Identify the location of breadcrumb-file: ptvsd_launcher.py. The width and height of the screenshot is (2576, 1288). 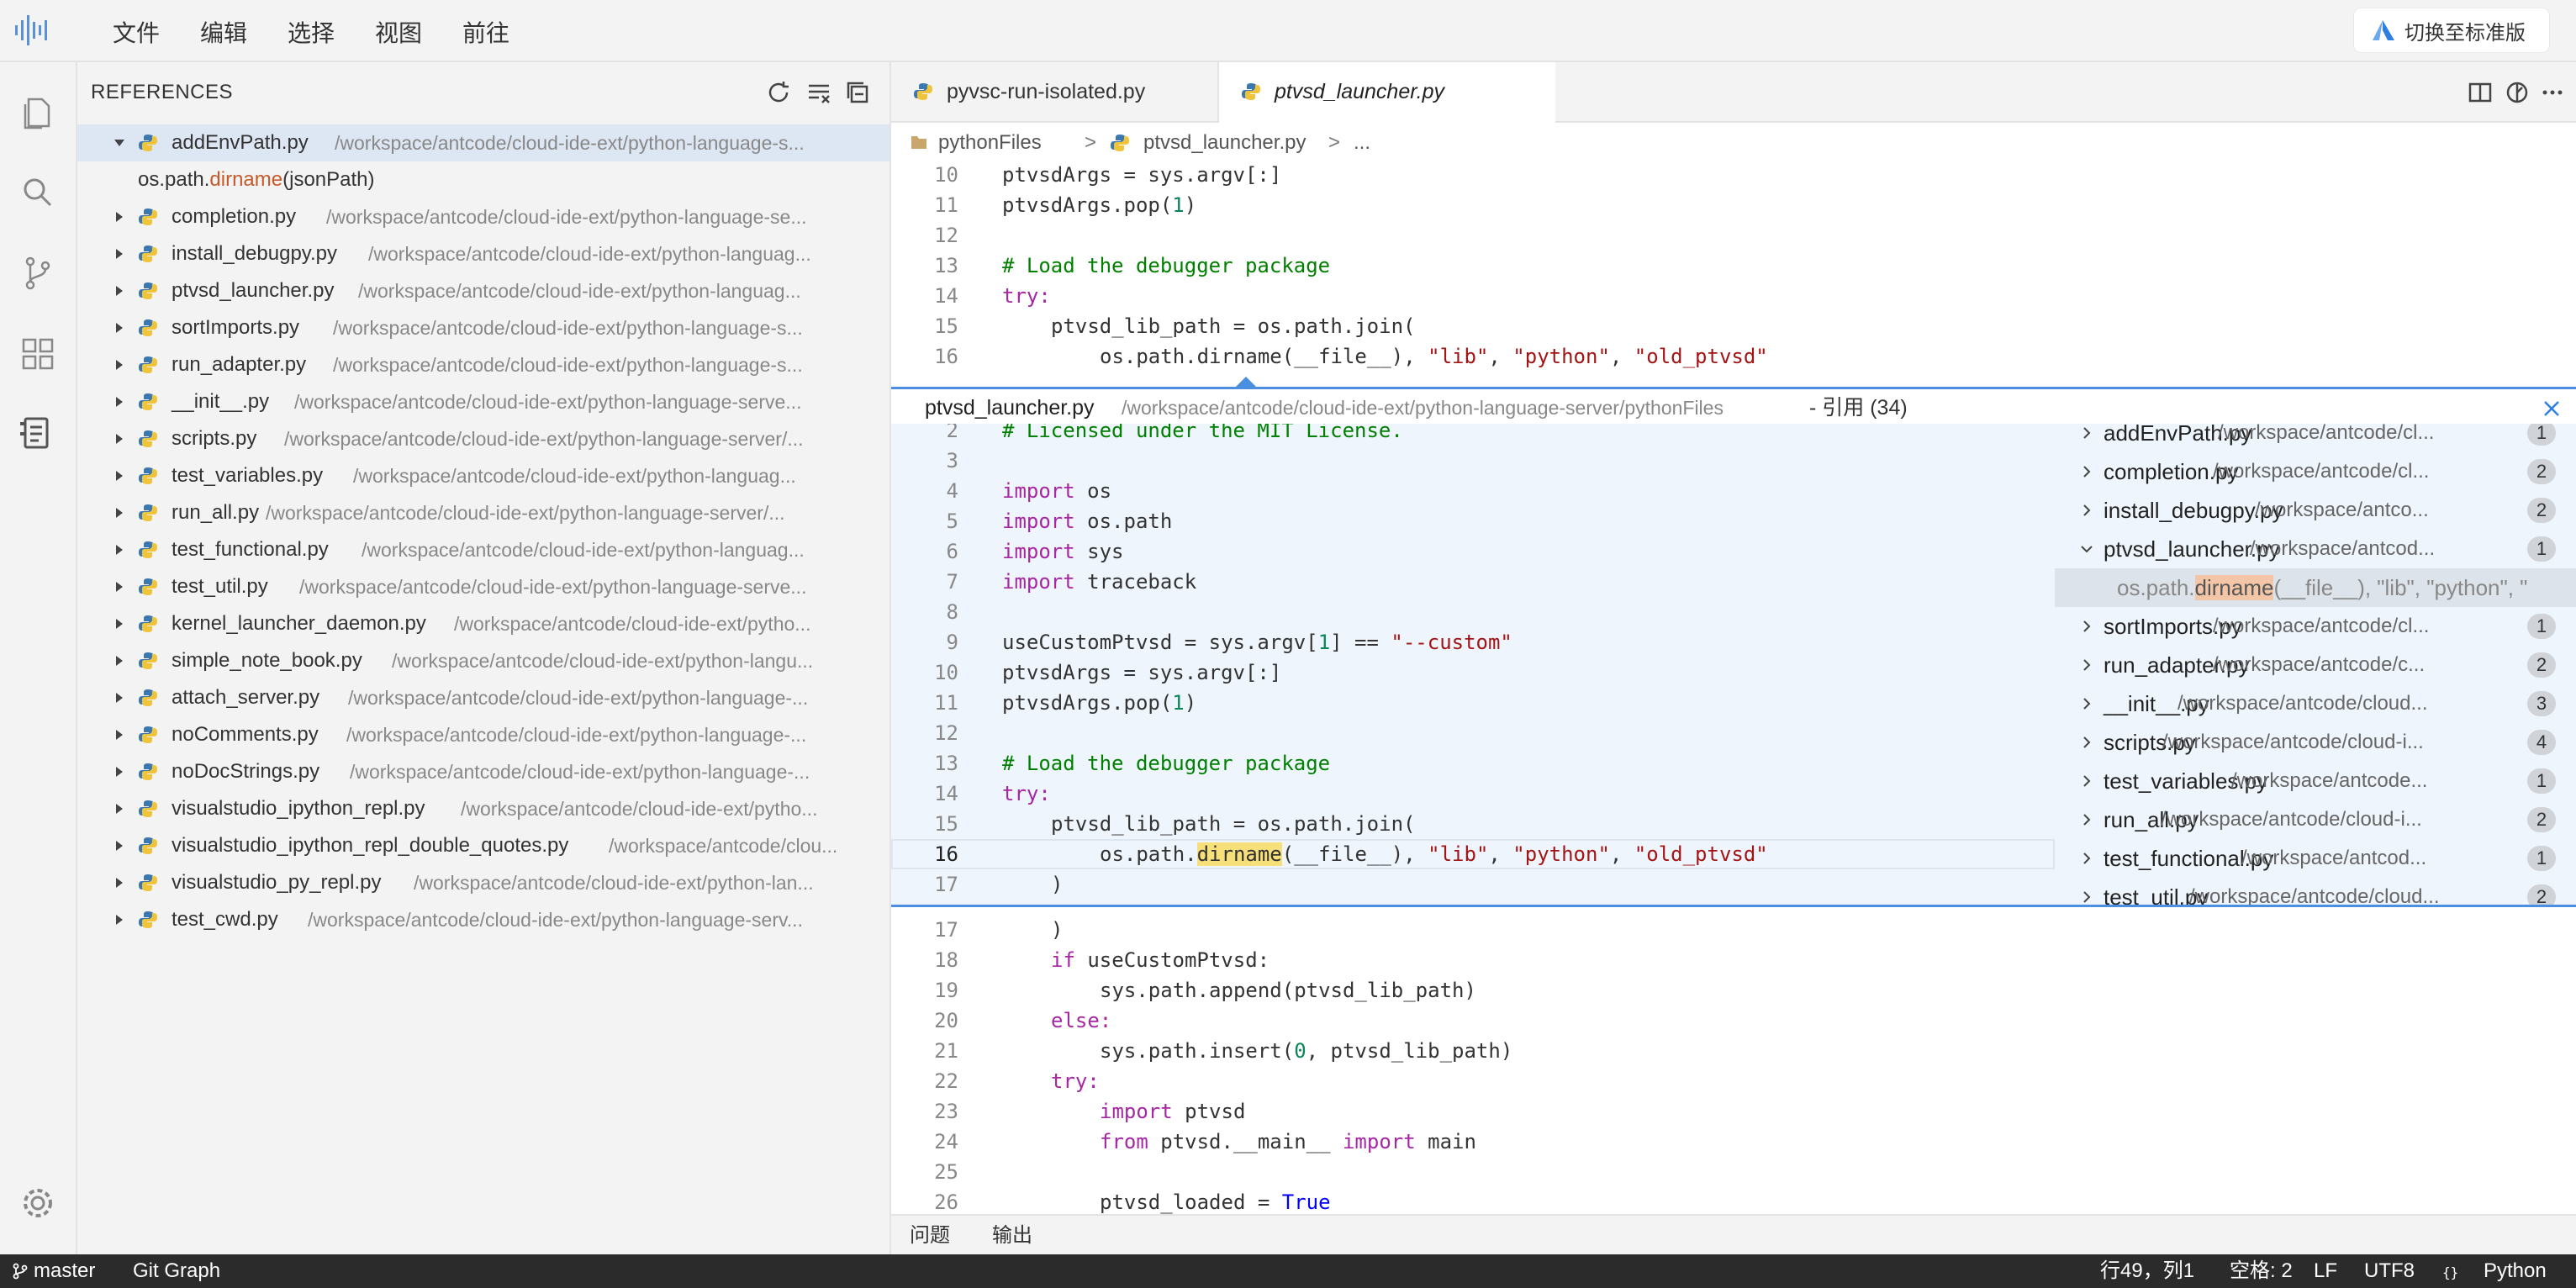
(1224, 143).